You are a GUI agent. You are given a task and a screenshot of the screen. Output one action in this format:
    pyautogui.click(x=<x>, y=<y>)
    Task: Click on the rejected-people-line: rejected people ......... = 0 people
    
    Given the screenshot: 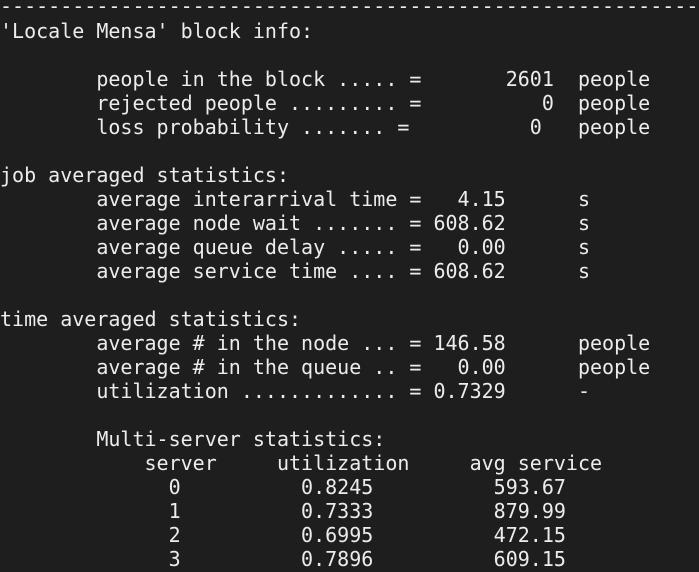 What is the action you would take?
    pyautogui.click(x=325, y=103)
    